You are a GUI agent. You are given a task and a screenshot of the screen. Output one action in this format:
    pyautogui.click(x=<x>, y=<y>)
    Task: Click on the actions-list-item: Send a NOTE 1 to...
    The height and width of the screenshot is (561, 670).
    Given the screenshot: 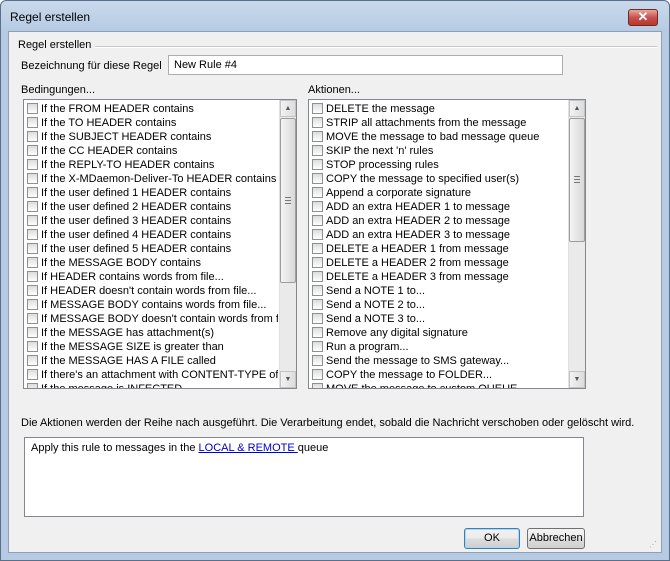 What is the action you would take?
    pyautogui.click(x=439, y=291)
    